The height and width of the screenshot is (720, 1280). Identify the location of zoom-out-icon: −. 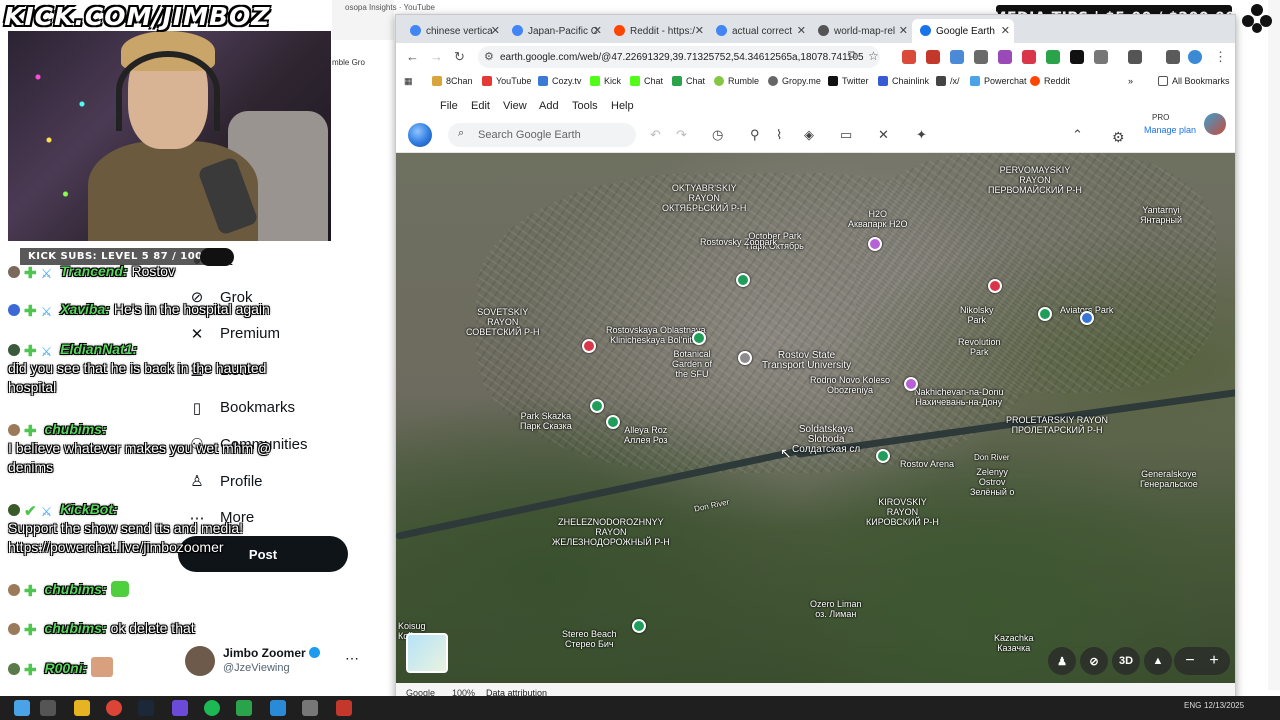
(1190, 661).